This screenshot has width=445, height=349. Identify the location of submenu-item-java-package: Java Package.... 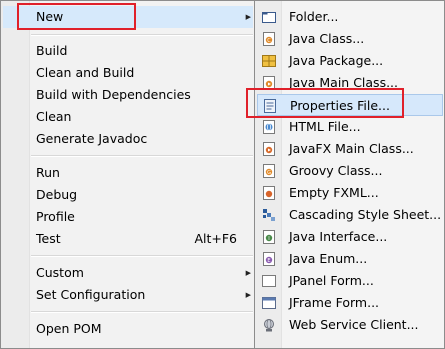
(350, 61).